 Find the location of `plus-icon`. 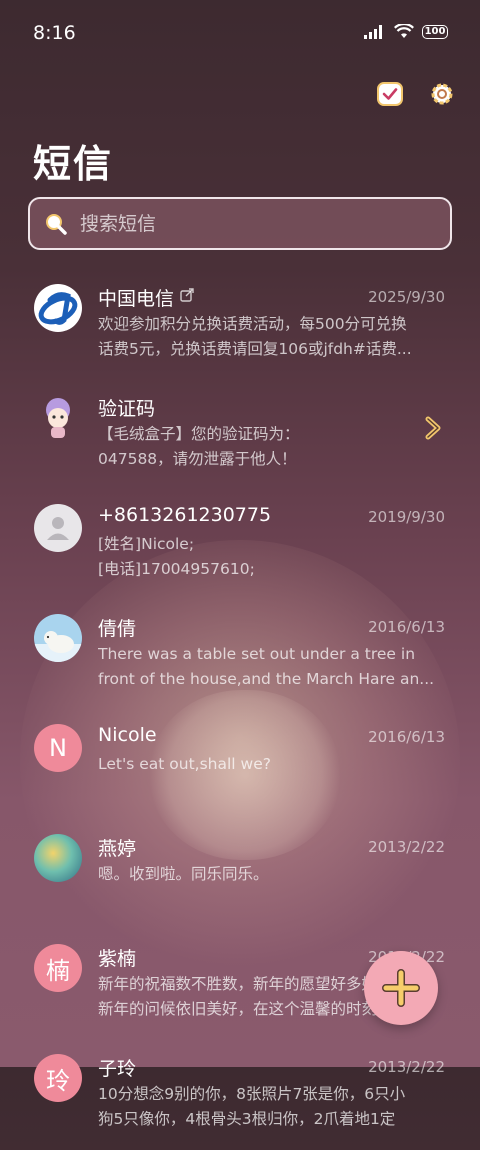

plus-icon is located at coordinates (401, 988).